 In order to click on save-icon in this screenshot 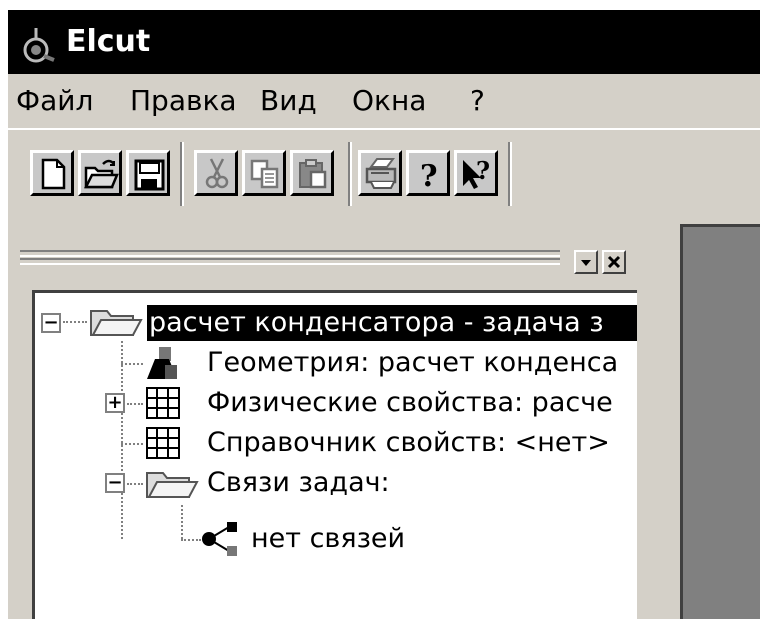, I will do `click(149, 175)`.